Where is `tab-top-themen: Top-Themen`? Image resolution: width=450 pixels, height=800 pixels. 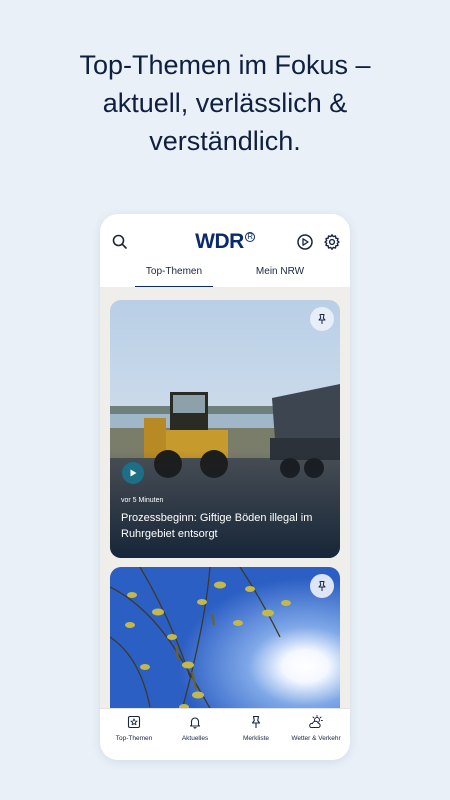 tab-top-themen: Top-Themen is located at coordinates (174, 276).